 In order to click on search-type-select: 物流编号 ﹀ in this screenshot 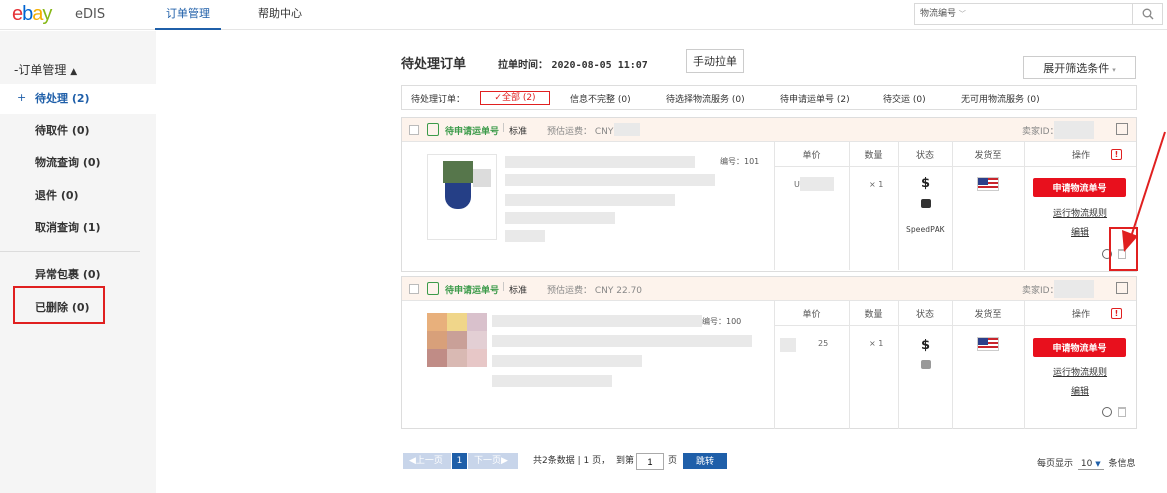, I will do `click(943, 14)`.